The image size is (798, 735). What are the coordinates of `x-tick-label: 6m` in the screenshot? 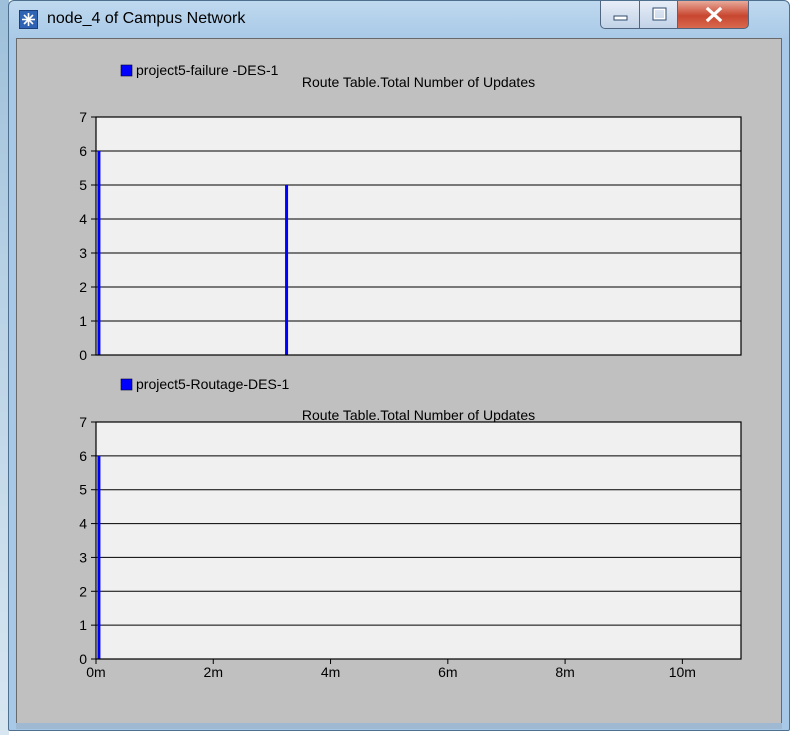 It's located at (447, 672).